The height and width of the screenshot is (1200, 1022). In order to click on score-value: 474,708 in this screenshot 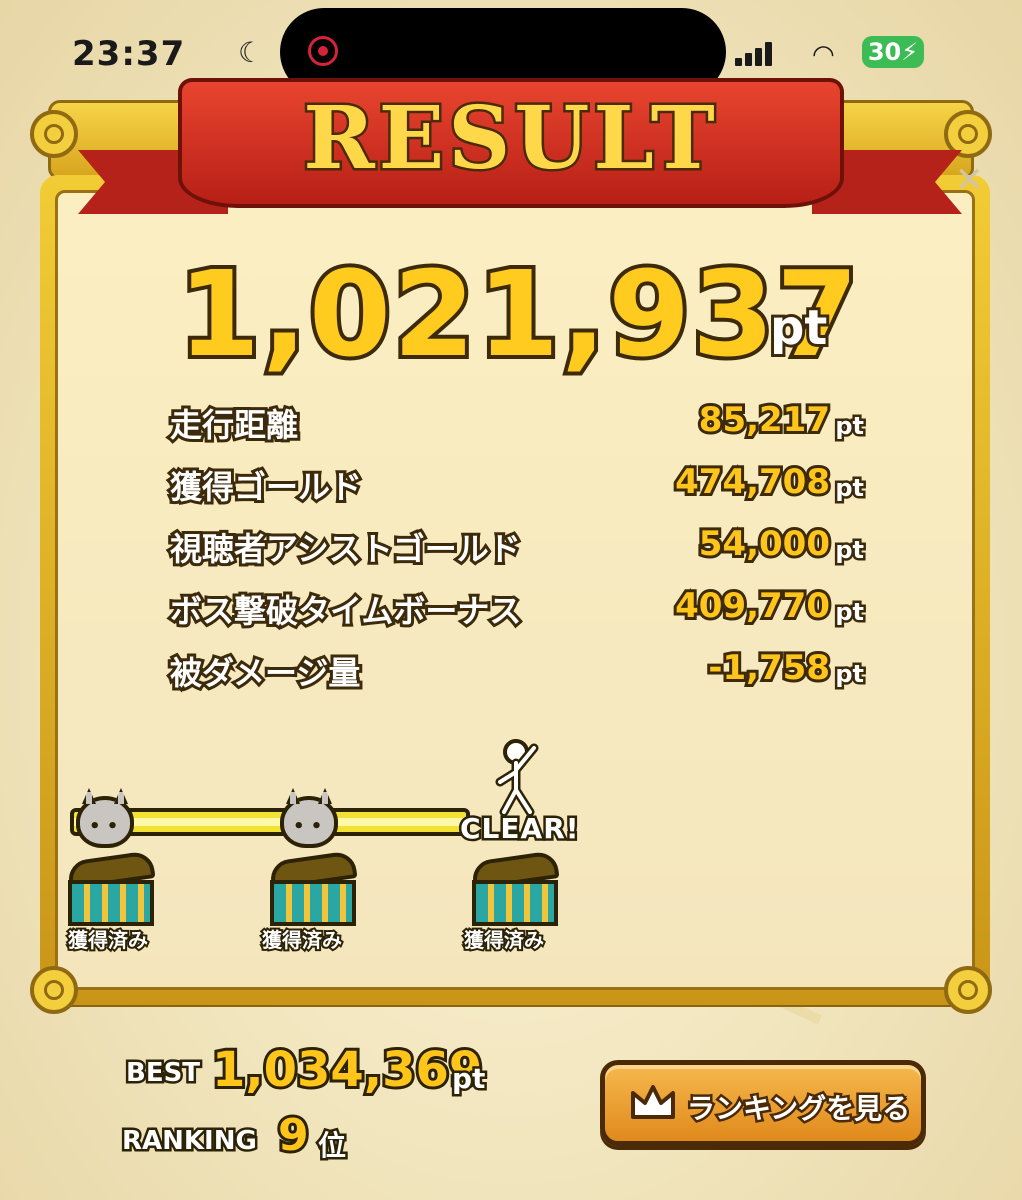, I will do `click(752, 482)`.